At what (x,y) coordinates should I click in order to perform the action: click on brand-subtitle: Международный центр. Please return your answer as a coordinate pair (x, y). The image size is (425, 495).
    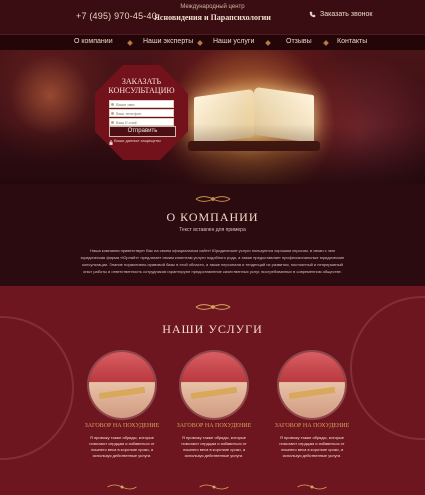
    Looking at the image, I should click on (212, 7).